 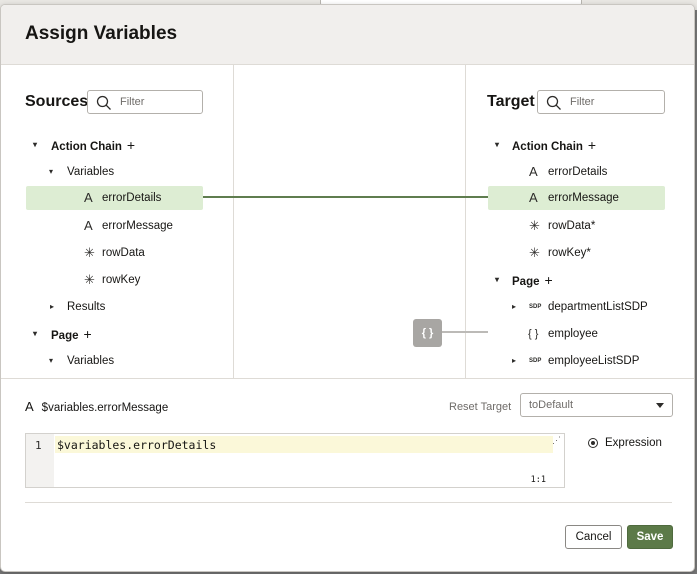 I want to click on source-tree-rowdata: ✳ rowData, so click(x=115, y=253).